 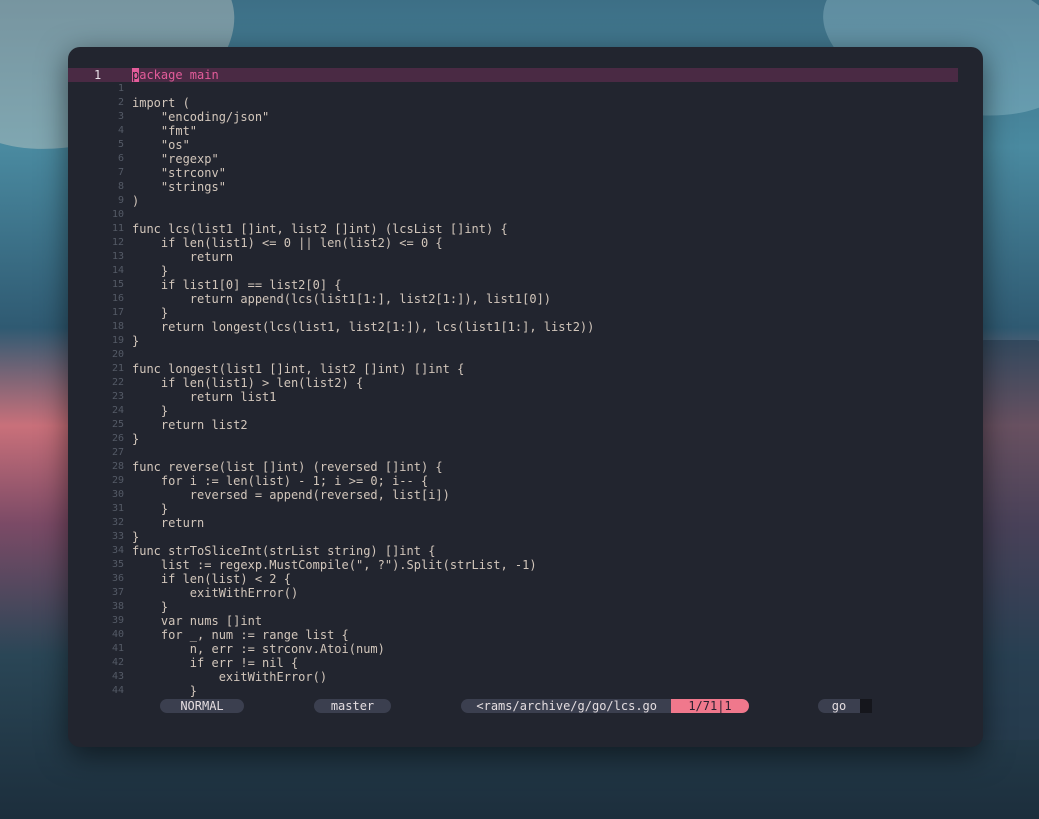 I want to click on code-line: 43 exitWithError(), so click(x=525, y=677).